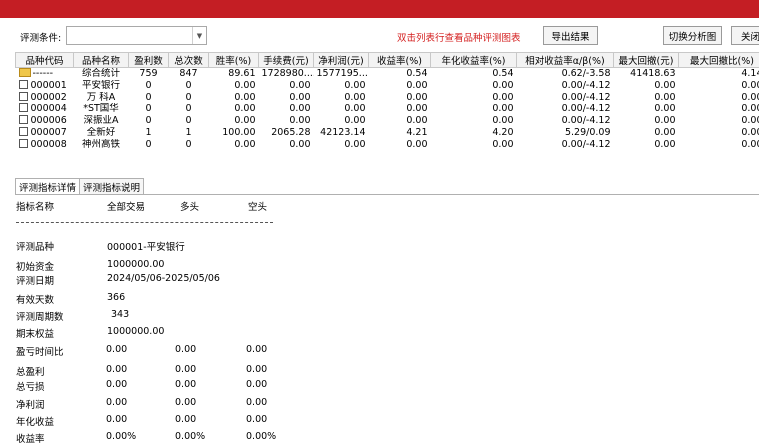 This screenshot has width=759, height=447. What do you see at coordinates (101, 60) in the screenshot?
I see `column-header: 品种名称` at bounding box center [101, 60].